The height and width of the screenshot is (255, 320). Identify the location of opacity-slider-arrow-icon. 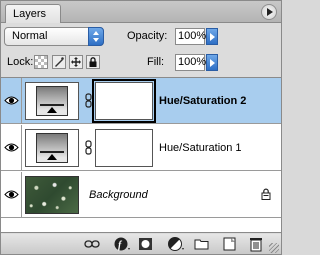
(212, 36).